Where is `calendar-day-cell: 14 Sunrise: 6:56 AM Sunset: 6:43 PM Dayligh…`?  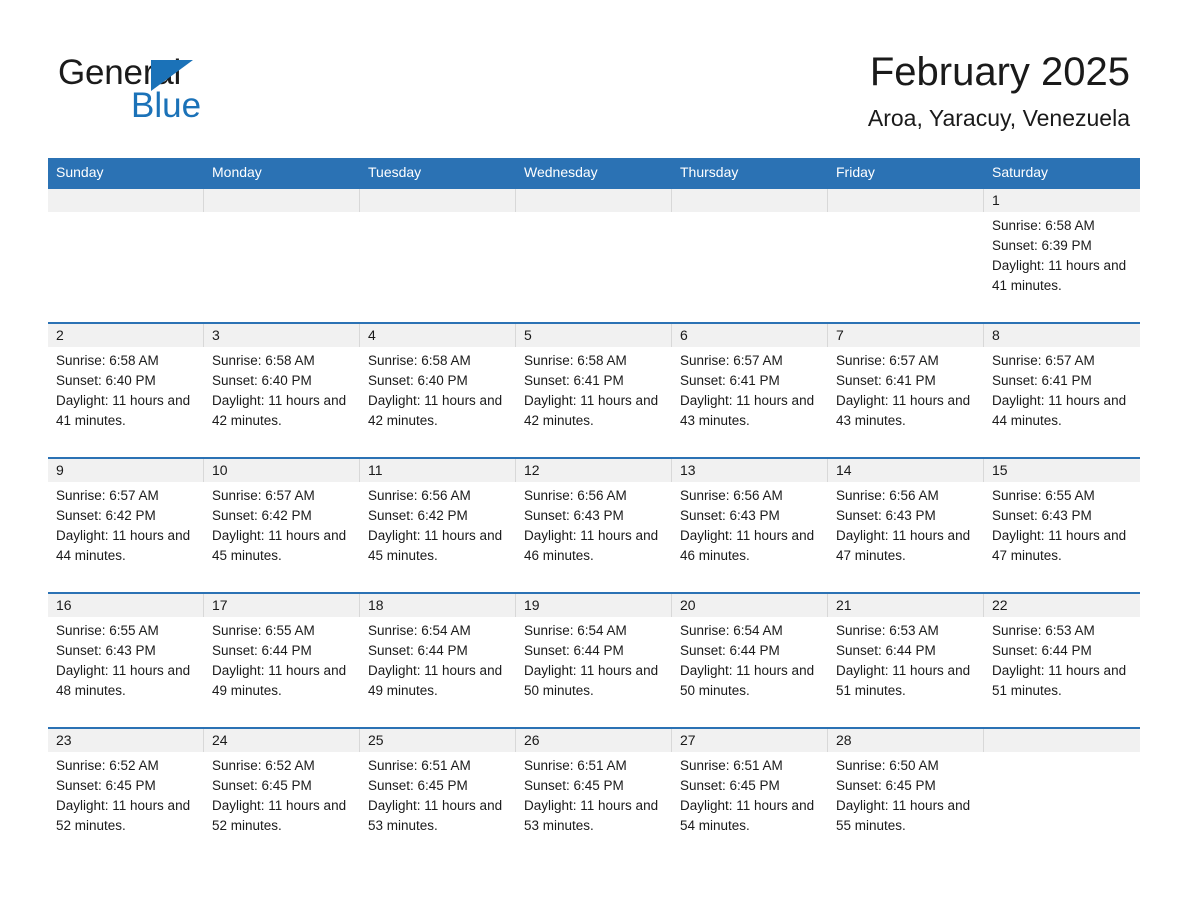
calendar-day-cell: 14 Sunrise: 6:56 AM Sunset: 6:43 PM Dayligh… is located at coordinates (906, 525).